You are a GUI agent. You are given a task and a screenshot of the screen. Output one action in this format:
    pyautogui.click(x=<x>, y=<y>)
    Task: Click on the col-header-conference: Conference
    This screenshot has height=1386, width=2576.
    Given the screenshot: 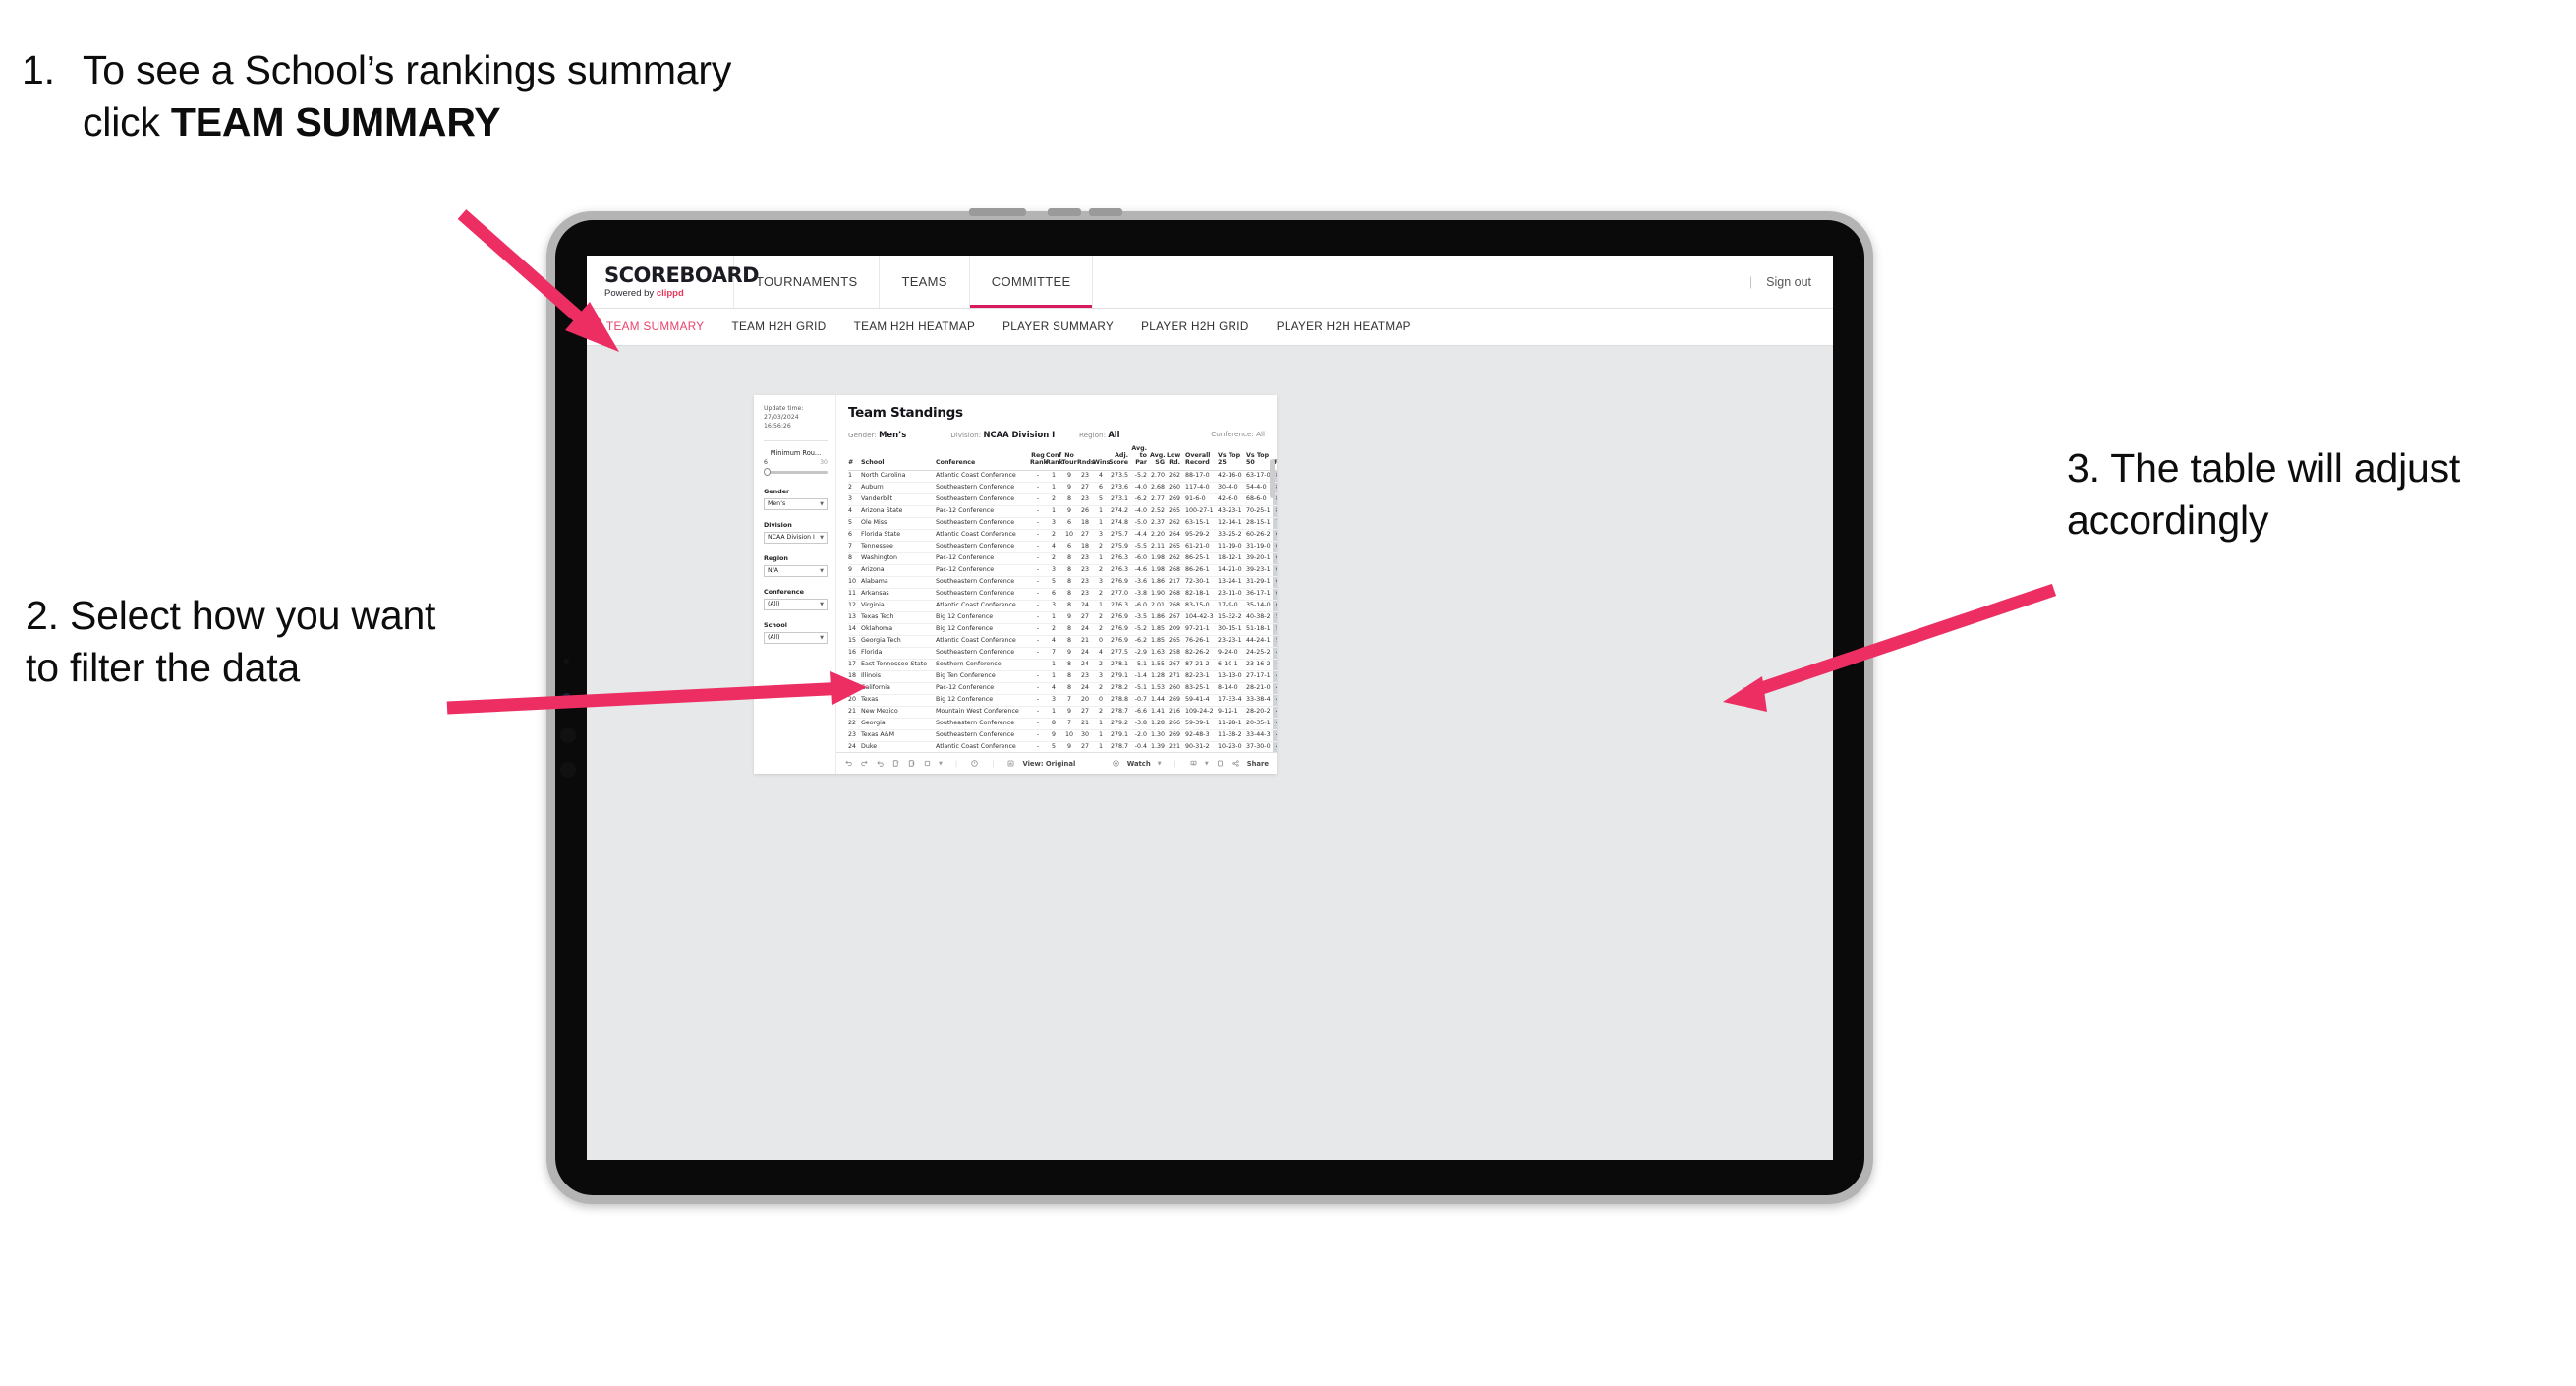 What is the action you would take?
    pyautogui.click(x=983, y=458)
    